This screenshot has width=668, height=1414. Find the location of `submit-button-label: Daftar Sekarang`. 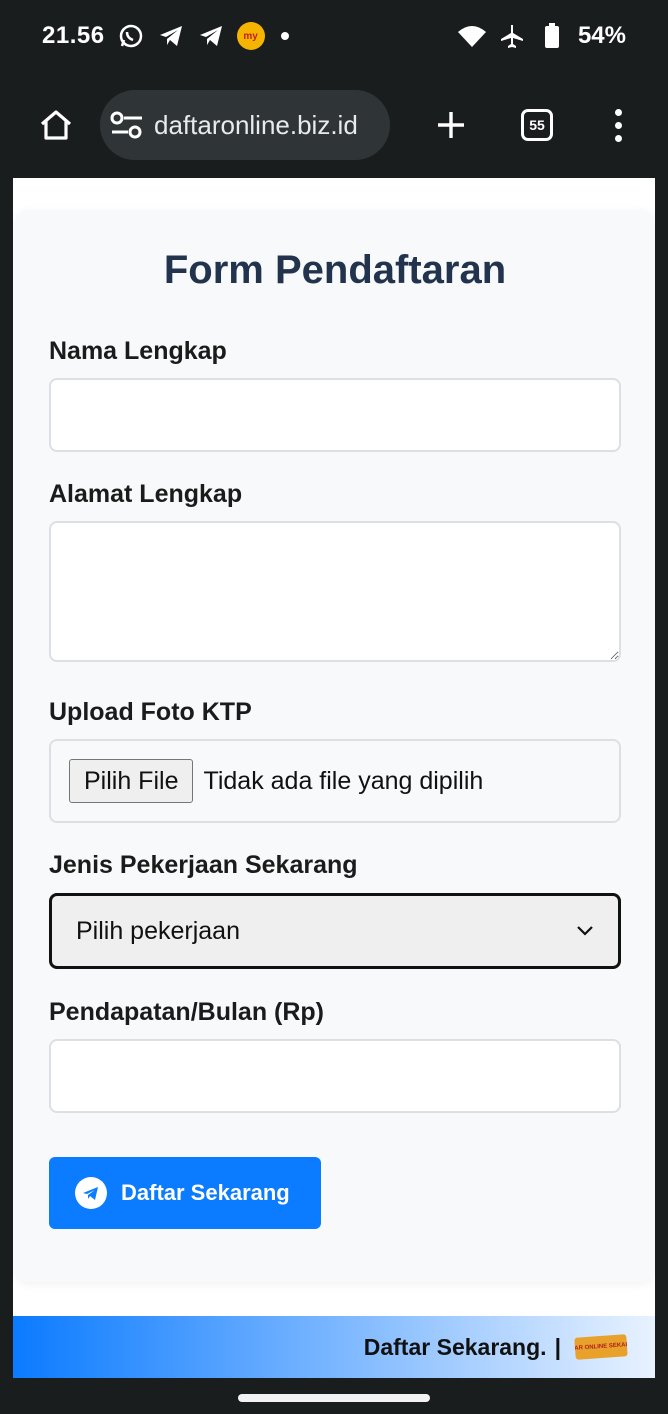

submit-button-label: Daftar Sekarang is located at coordinates (205, 1192).